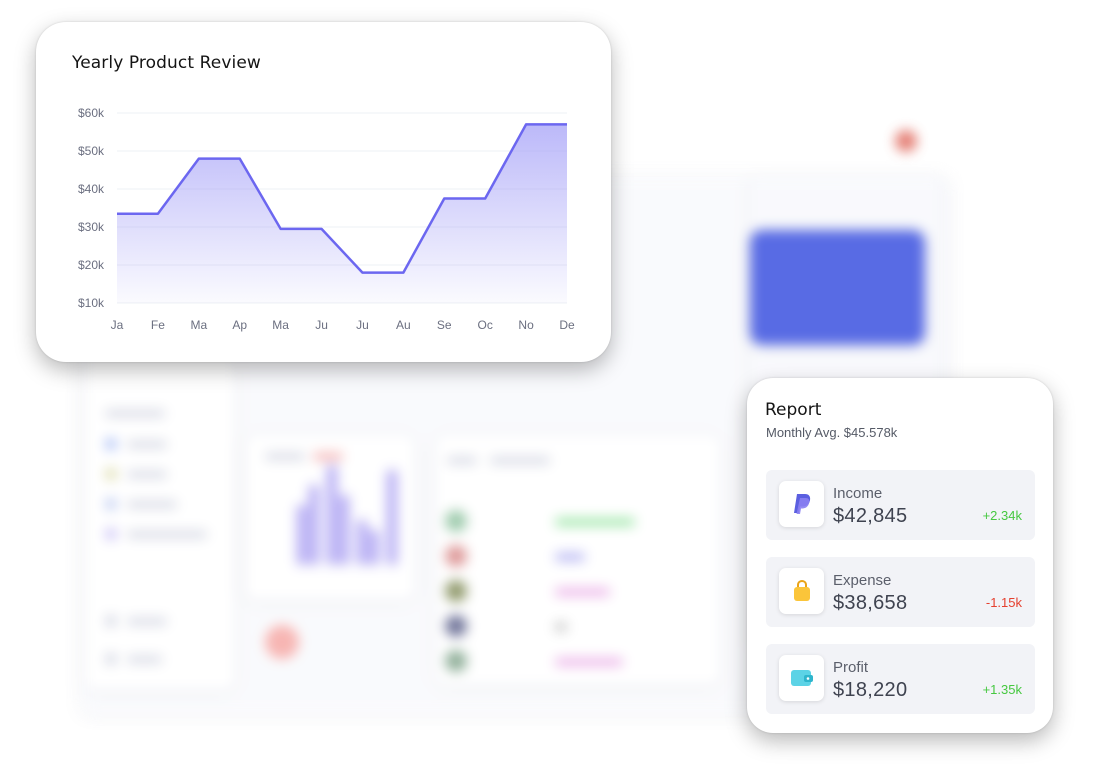 The height and width of the screenshot is (764, 1100). I want to click on x-tick-label: De, so click(567, 325).